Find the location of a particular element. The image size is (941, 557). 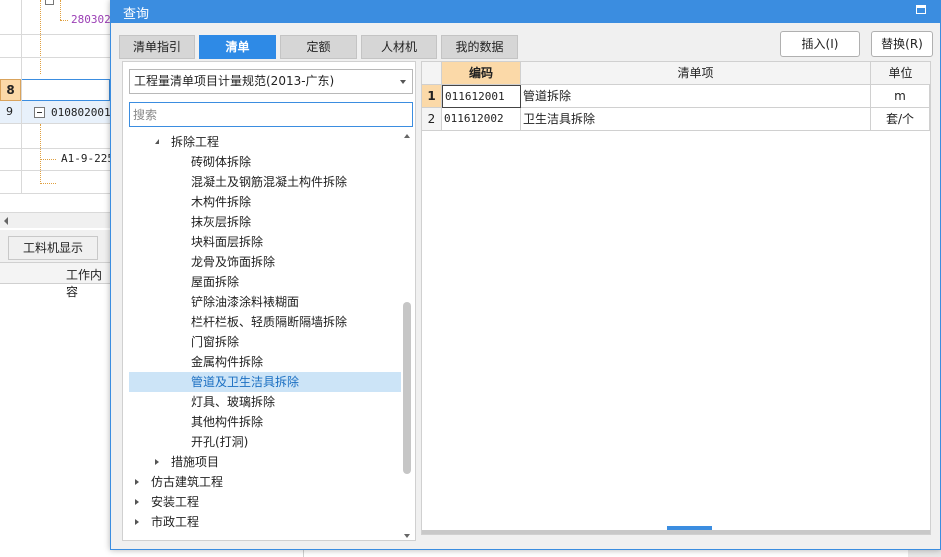

tree-node-label: 屋面拆除 is located at coordinates (215, 282).